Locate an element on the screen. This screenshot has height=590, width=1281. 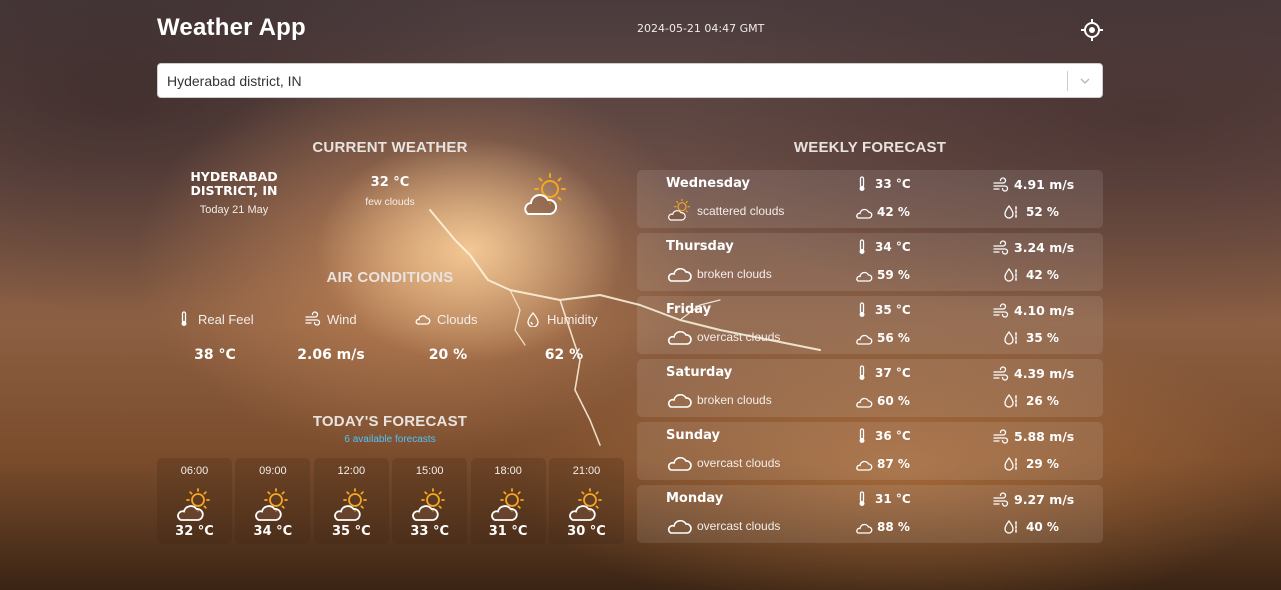
chevron-down-icon is located at coordinates (1085, 80).